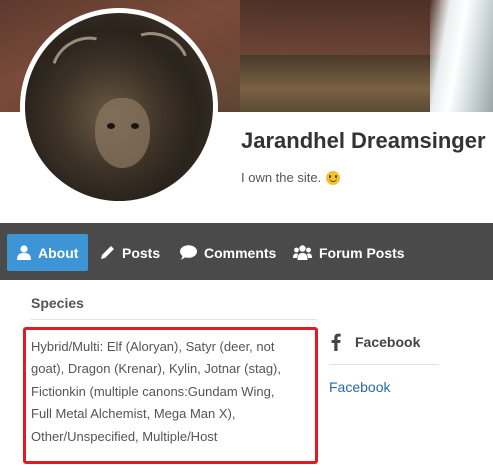  I want to click on bio-text: I own the site., so click(281, 177).